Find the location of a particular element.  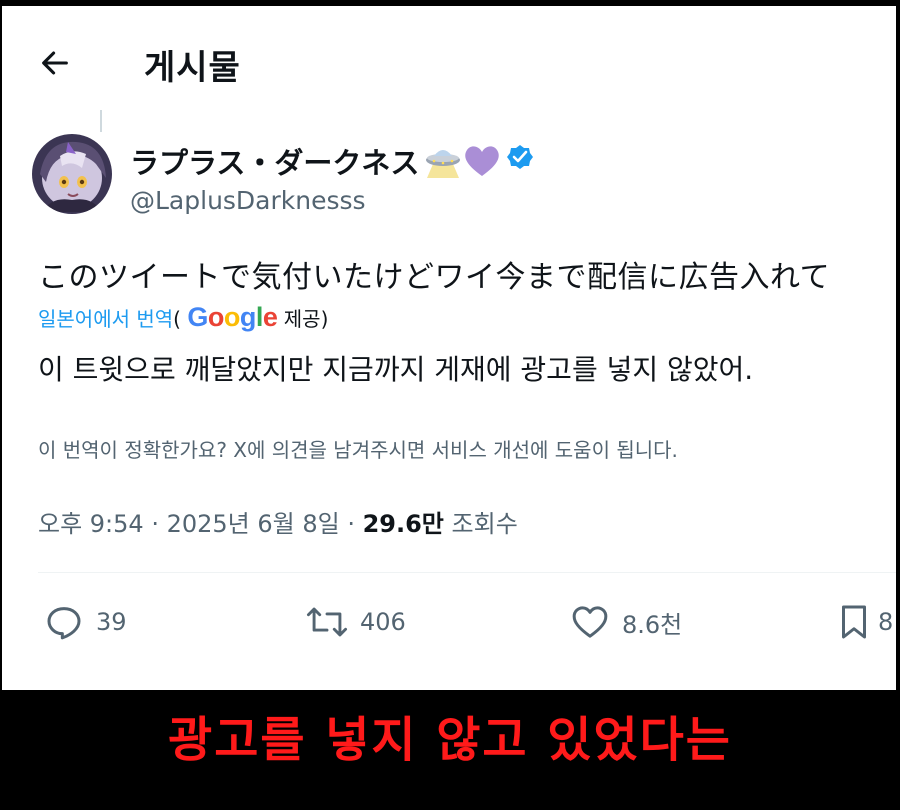

post-date: 2025년 6월 8일 is located at coordinates (253, 524).